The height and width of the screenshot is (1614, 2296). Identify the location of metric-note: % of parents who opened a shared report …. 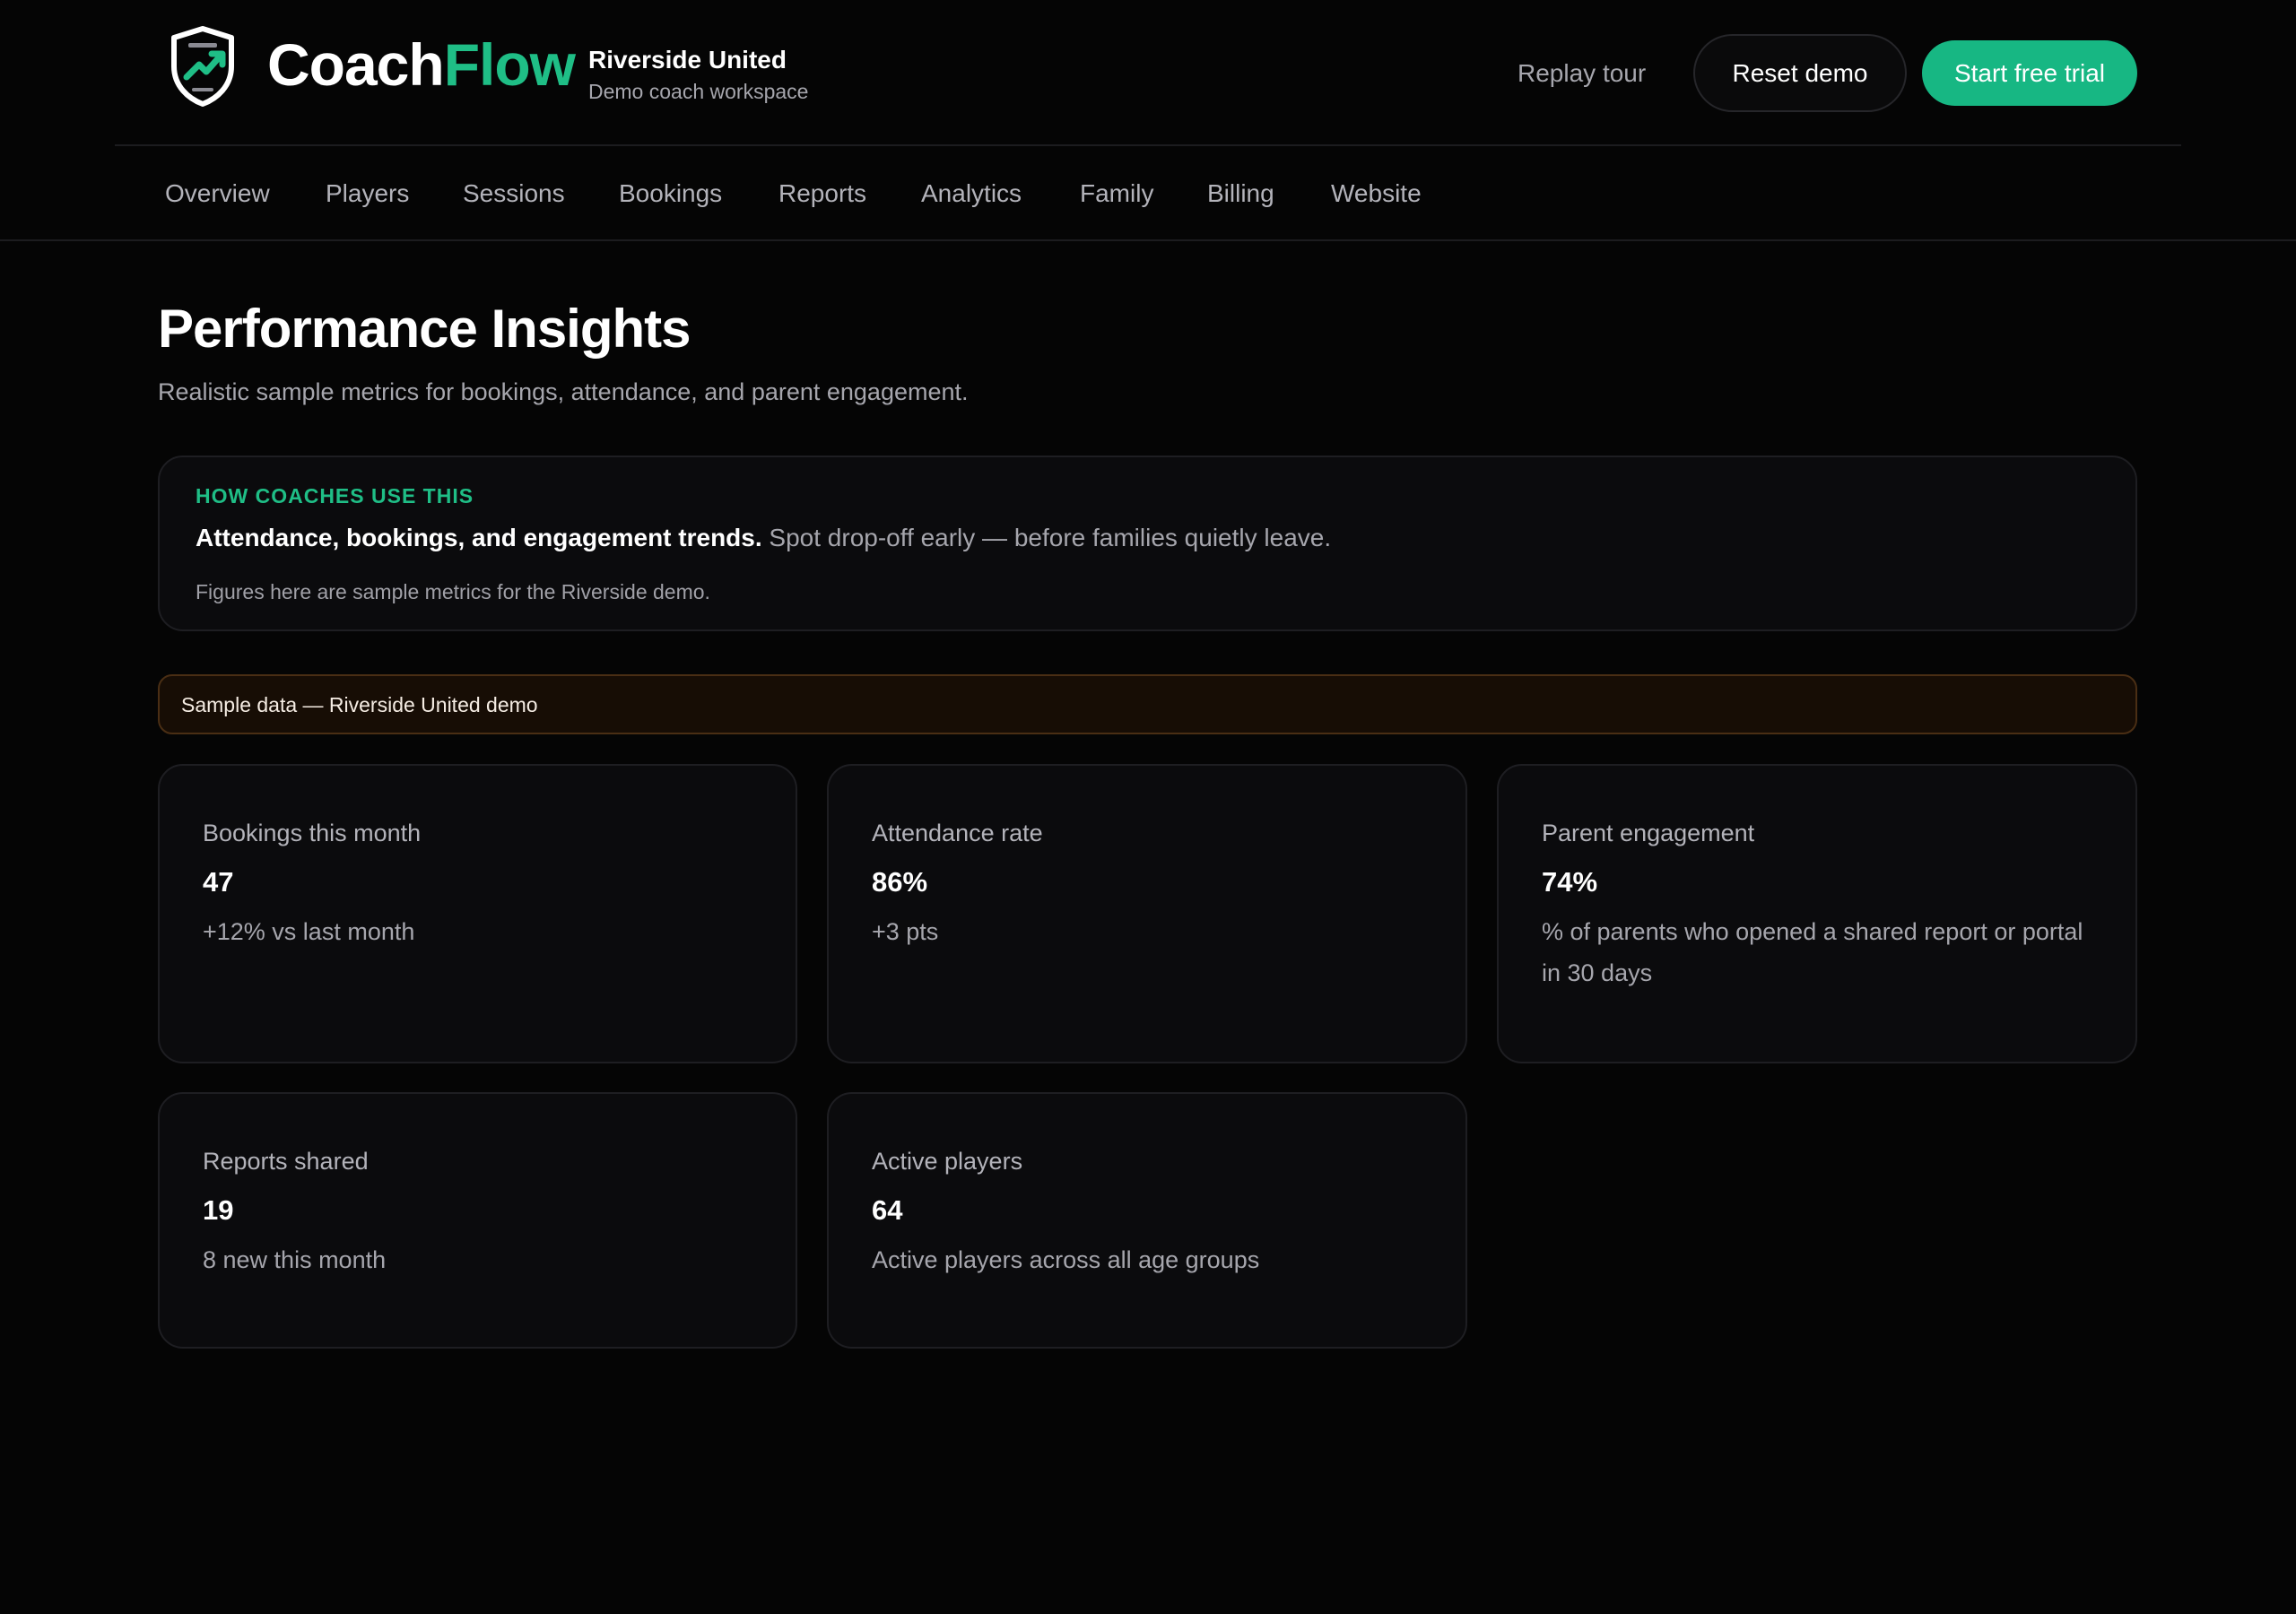
(1812, 952).